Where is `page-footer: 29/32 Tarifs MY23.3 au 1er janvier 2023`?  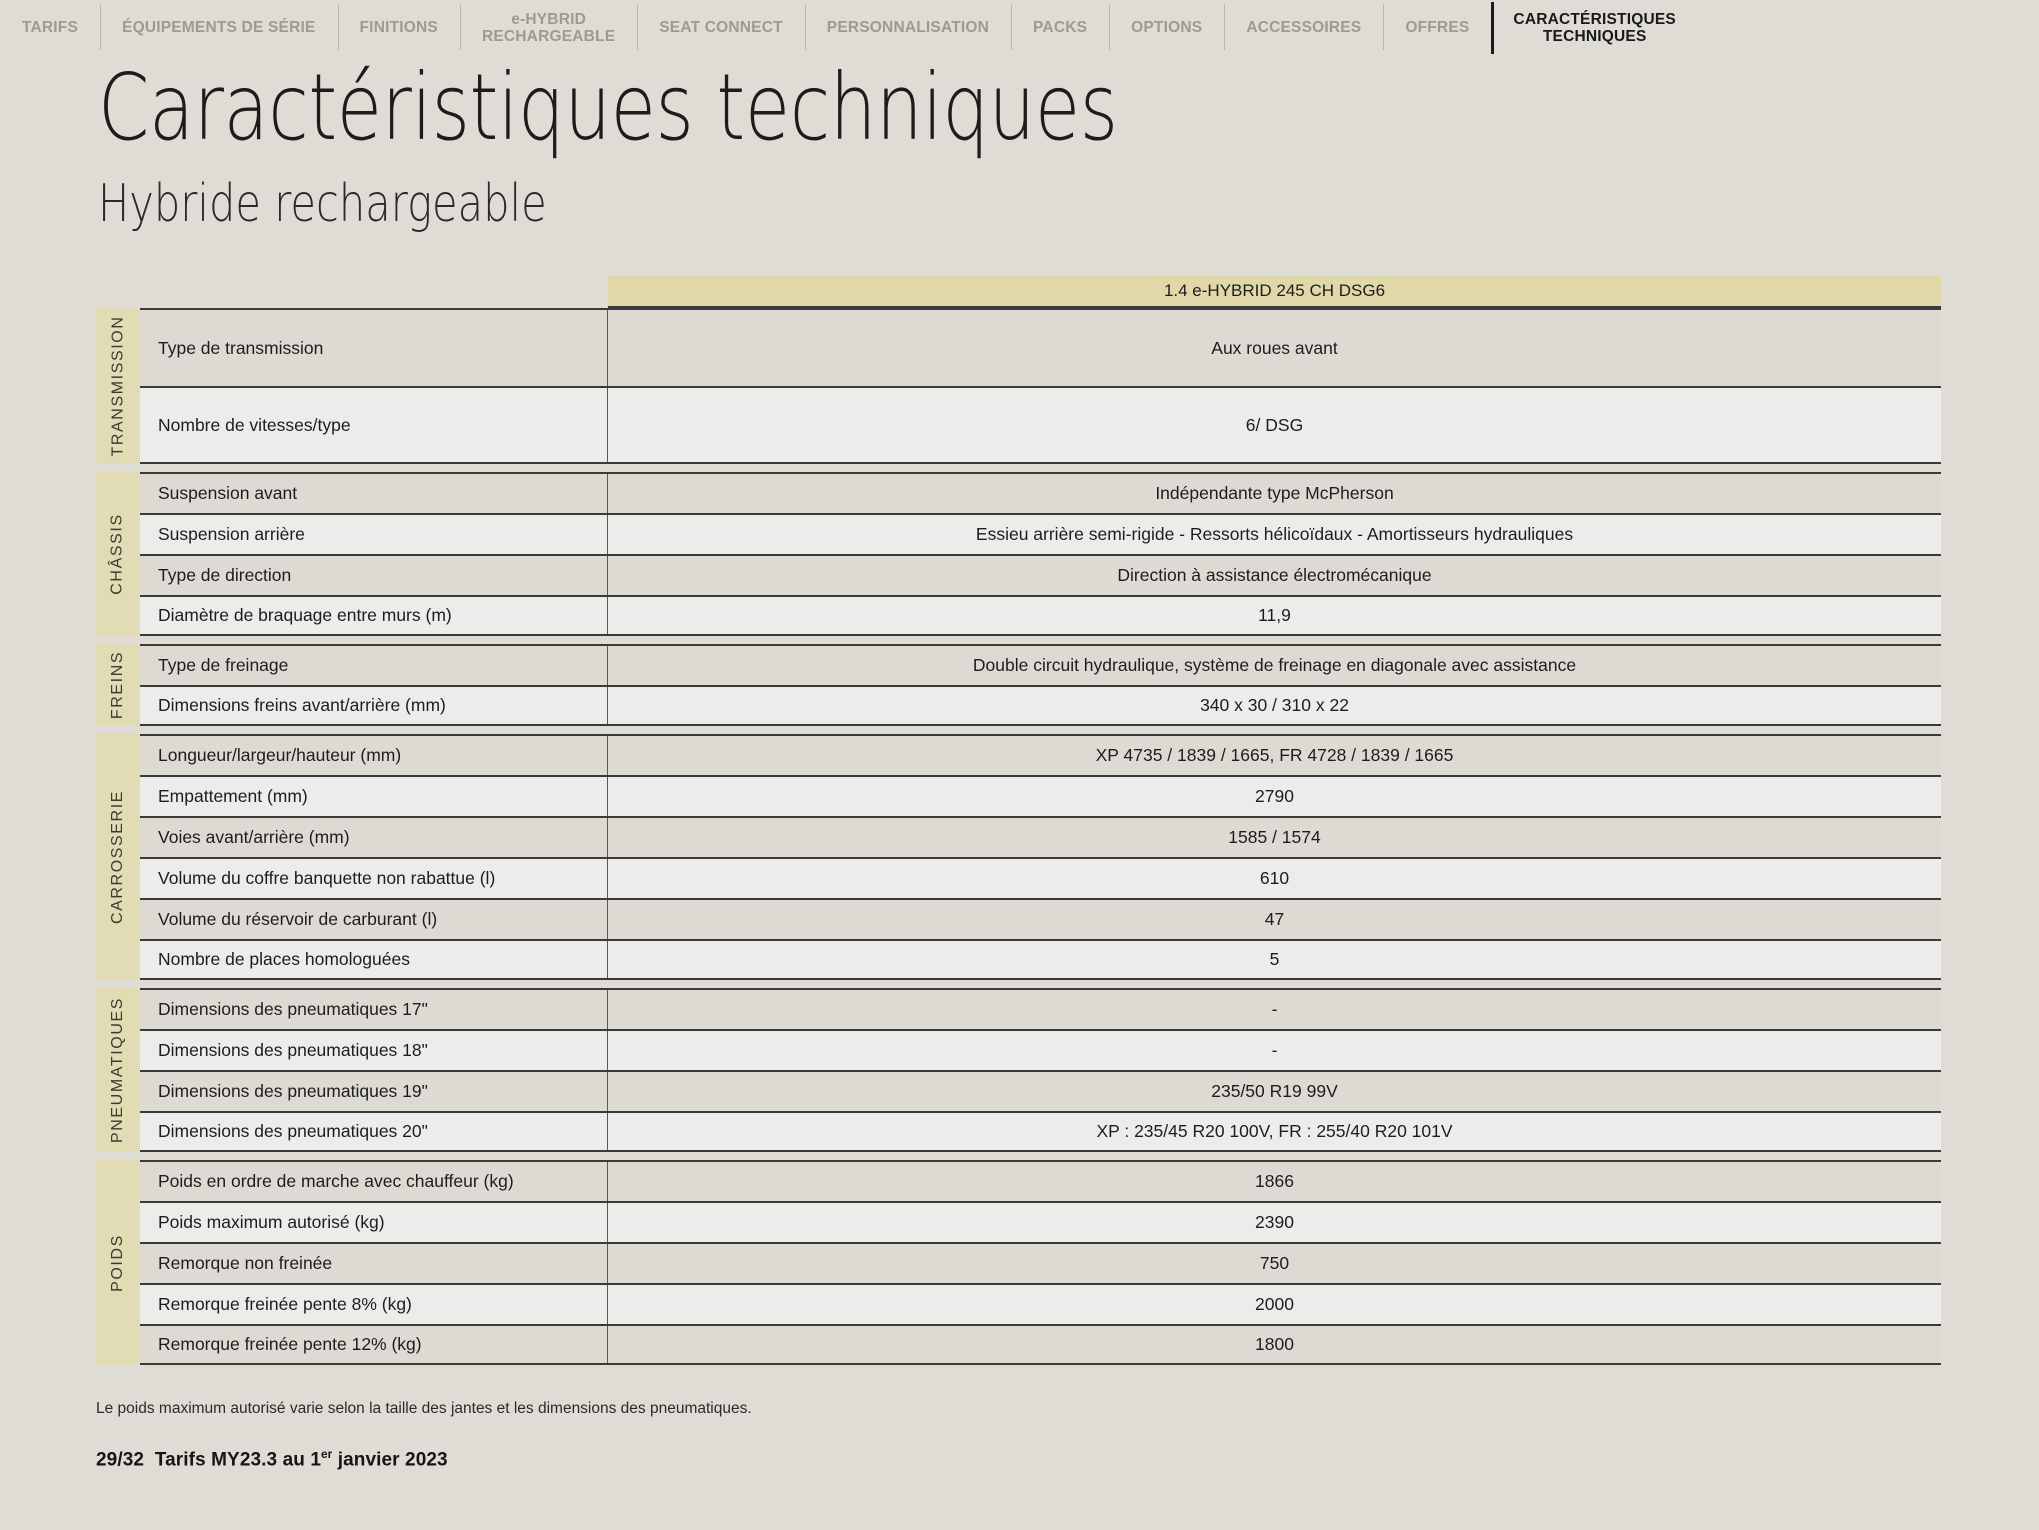
page-footer: 29/32 Tarifs MY23.3 au 1er janvier 2023 is located at coordinates (272, 1459).